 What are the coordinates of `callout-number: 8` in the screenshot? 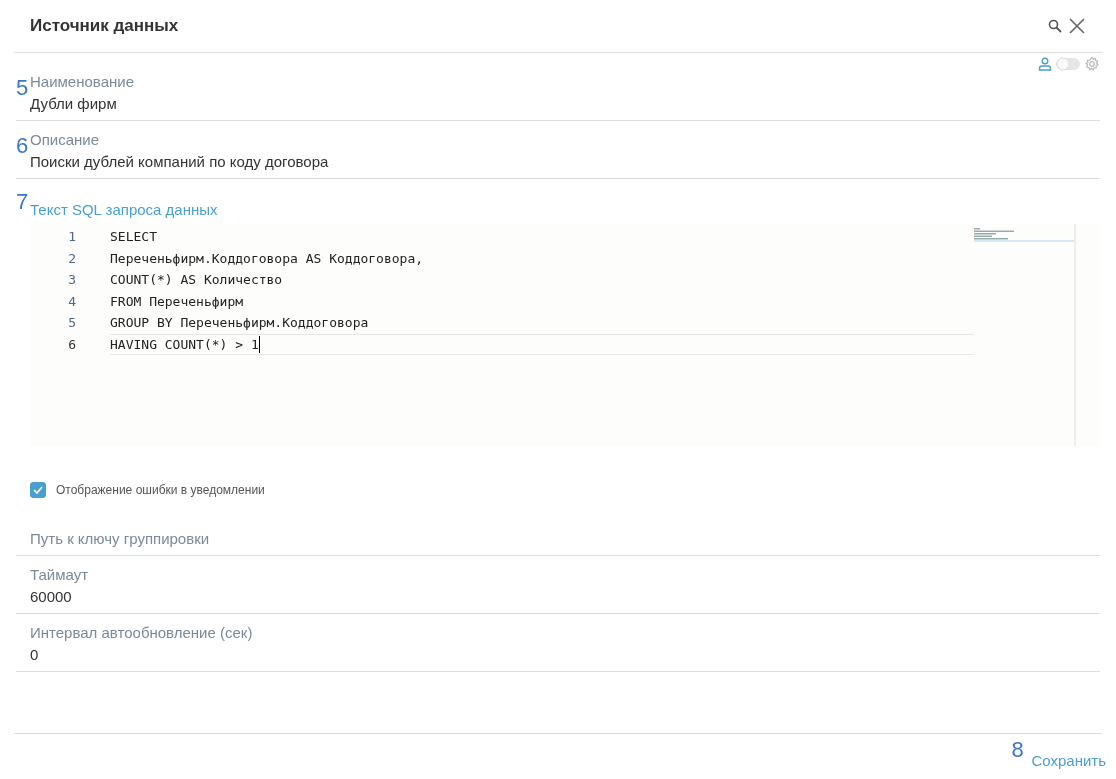 It's located at (1018, 750).